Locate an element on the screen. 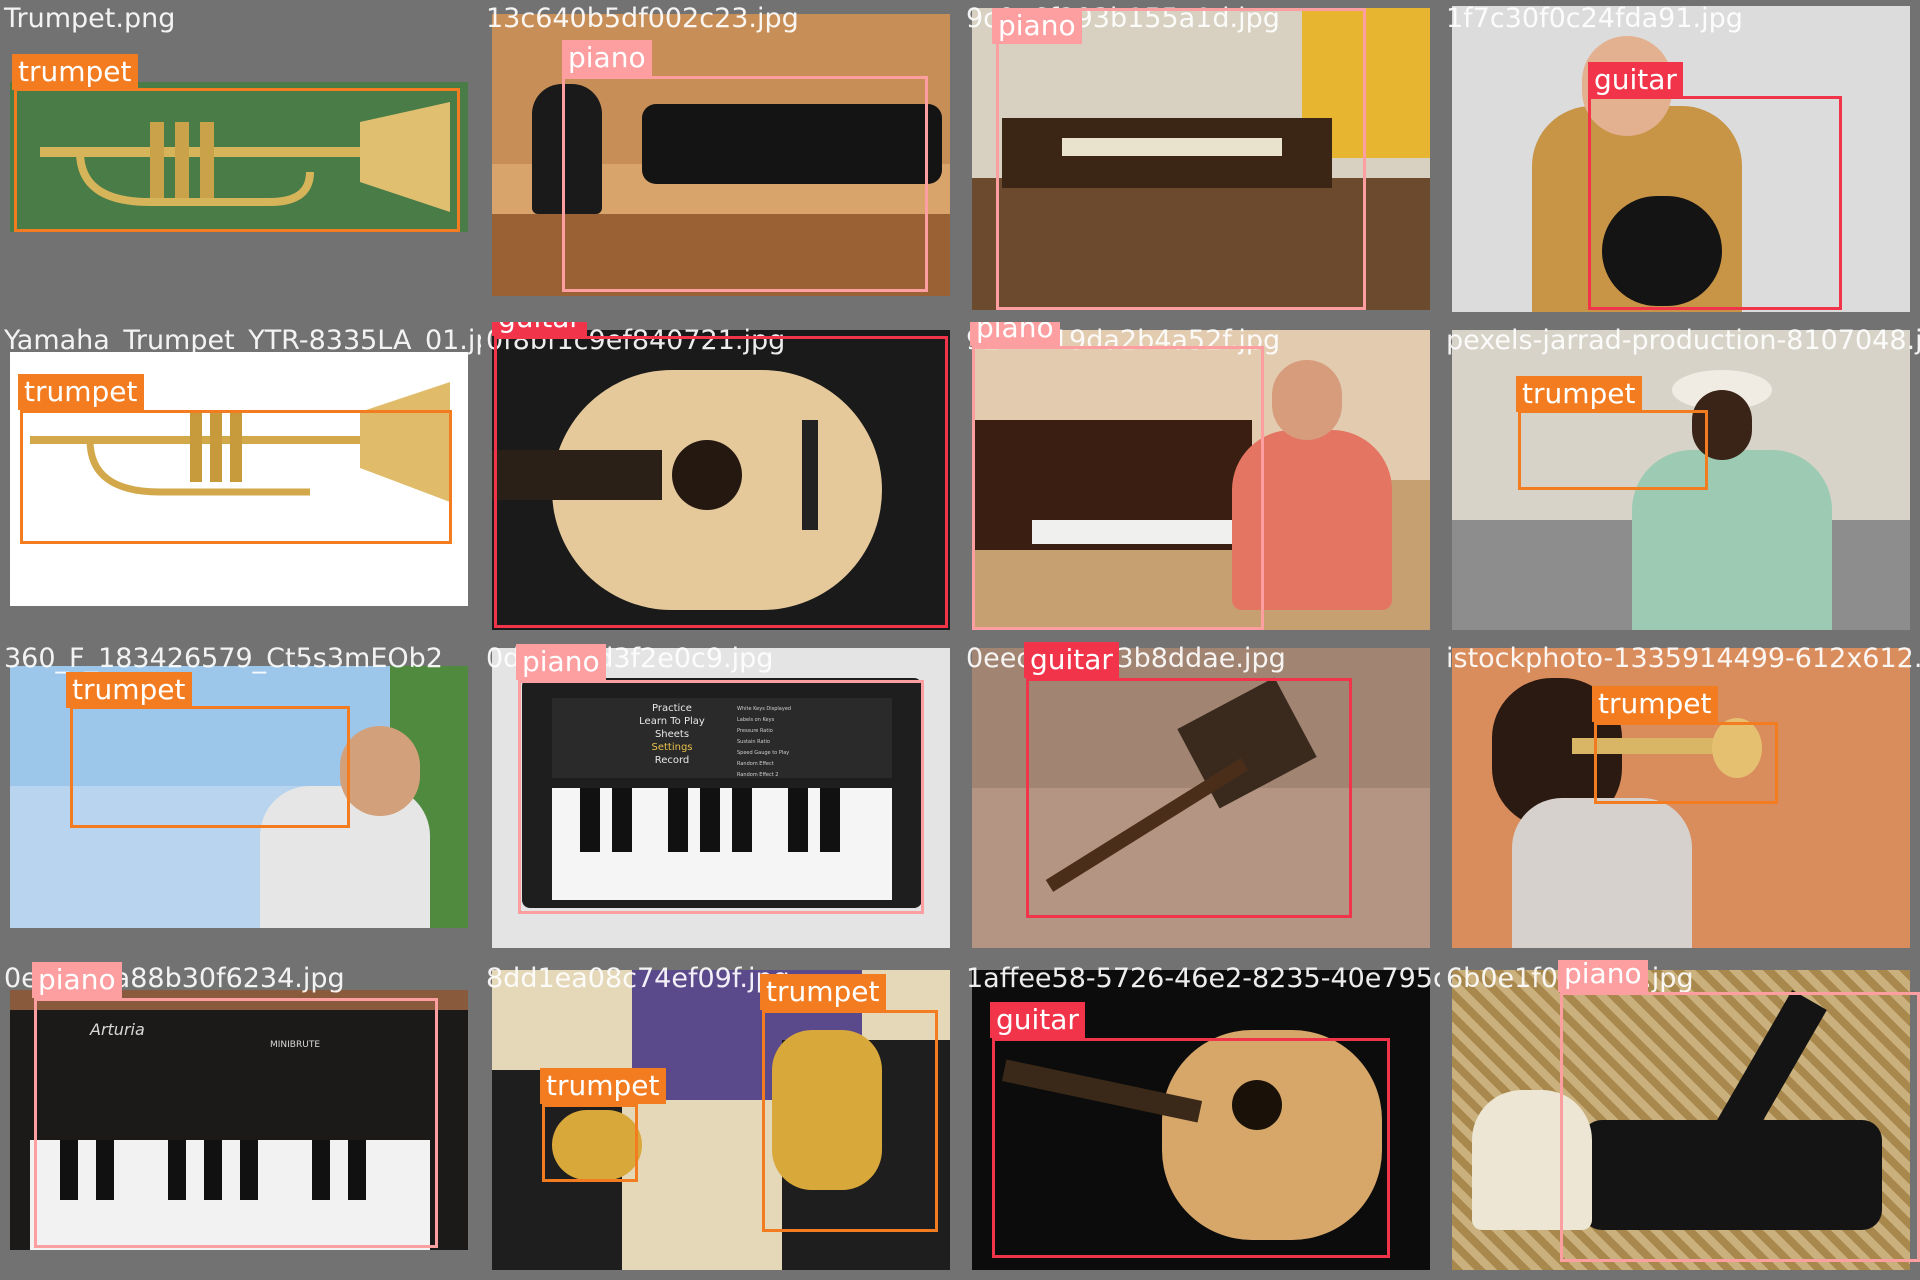 The image size is (1920, 1280). filename-label: 8dd1ea08c74ef09f.jpg is located at coordinates (638, 978).